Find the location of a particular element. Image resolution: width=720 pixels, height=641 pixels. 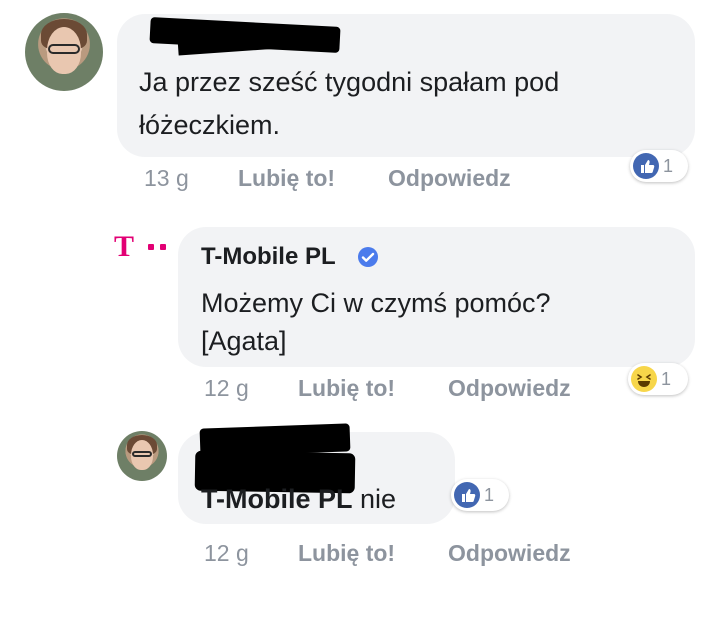

verified-badge-icon is located at coordinates (368, 257).